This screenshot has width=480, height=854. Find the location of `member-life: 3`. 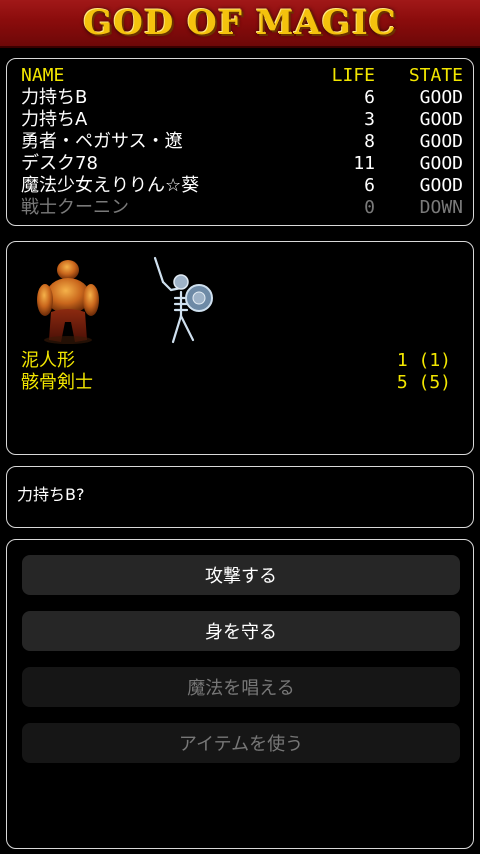

member-life: 3 is located at coordinates (369, 119).